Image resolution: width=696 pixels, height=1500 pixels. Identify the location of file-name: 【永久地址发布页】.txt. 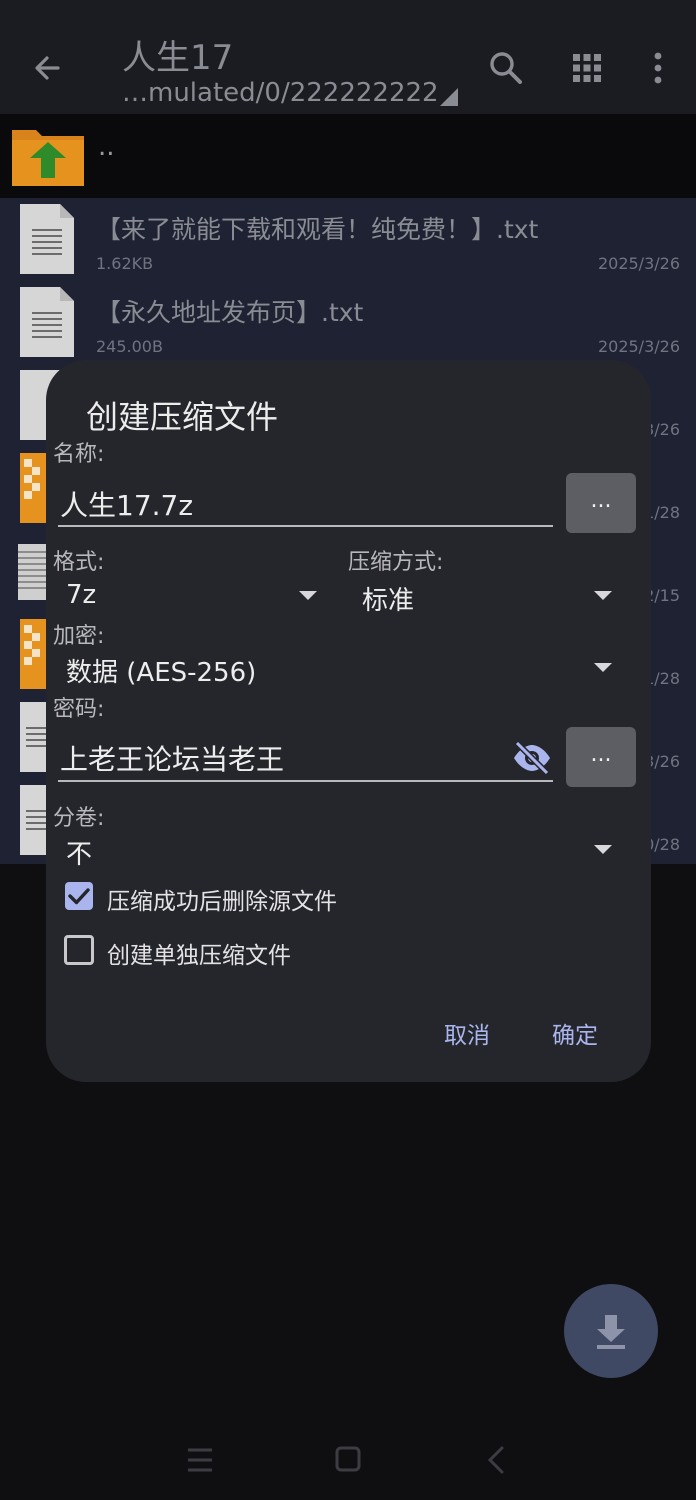
(230, 312).